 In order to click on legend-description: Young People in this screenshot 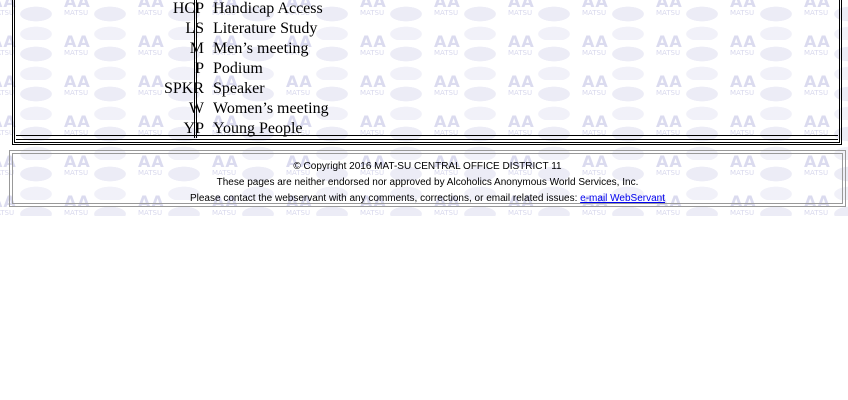, I will do `click(258, 128)`.